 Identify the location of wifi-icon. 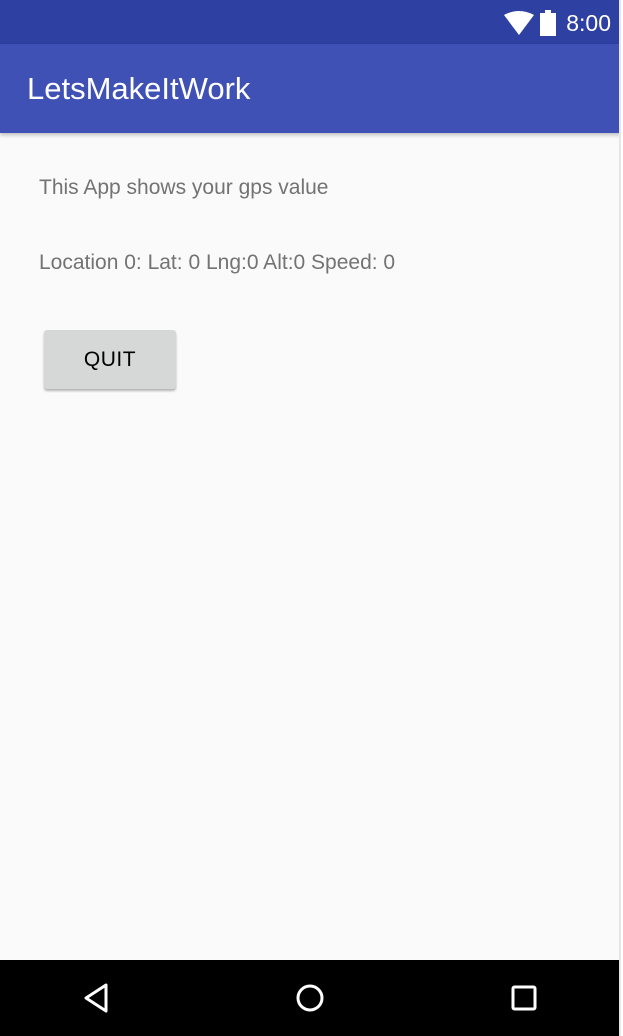
(519, 23).